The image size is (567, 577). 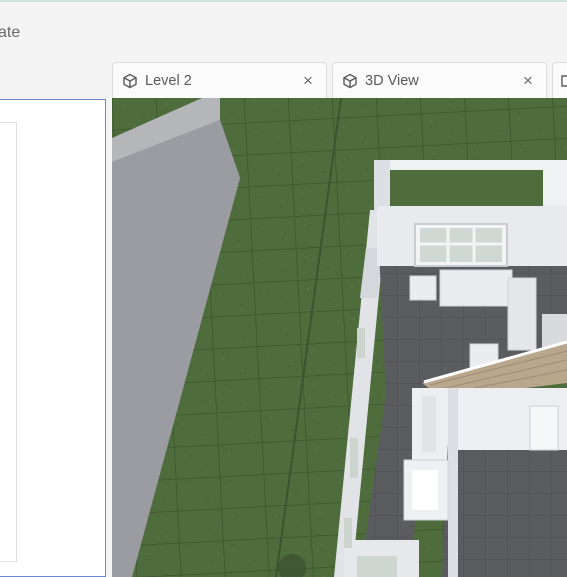 I want to click on panel-scrollbar, so click(x=8, y=342).